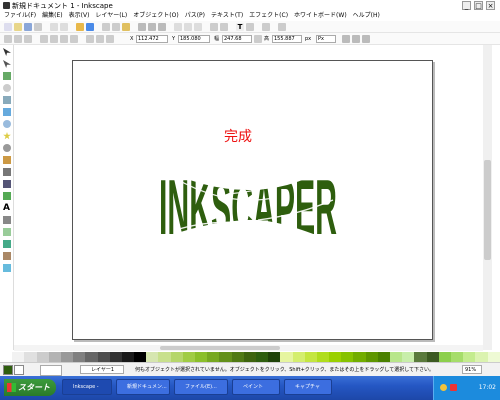  What do you see at coordinates (326, 39) in the screenshot?
I see `unit-select: Px` at bounding box center [326, 39].